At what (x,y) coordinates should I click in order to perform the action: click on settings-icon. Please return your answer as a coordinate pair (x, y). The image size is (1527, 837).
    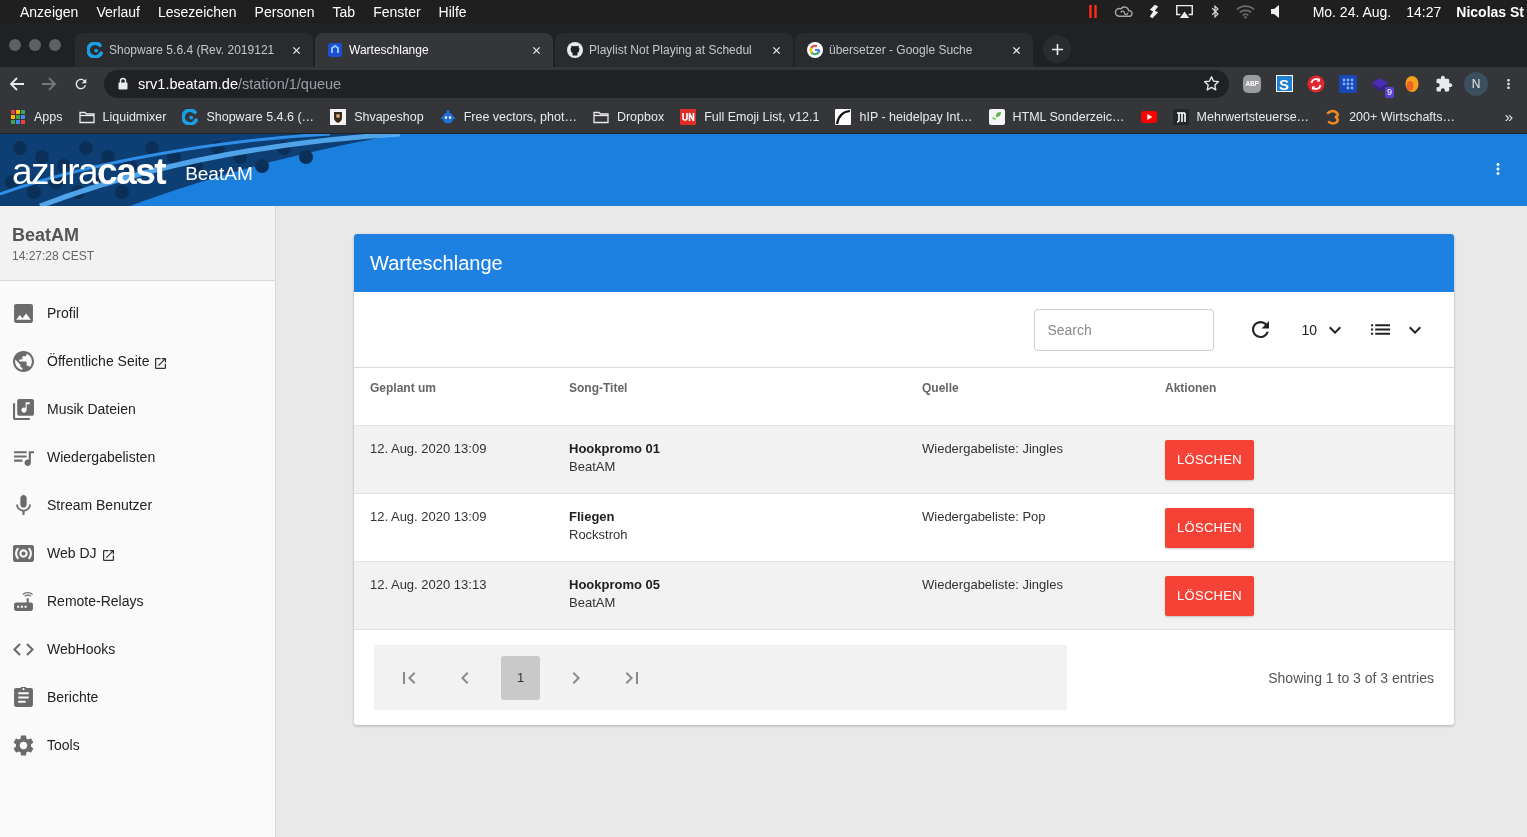
    Looking at the image, I should click on (23, 745).